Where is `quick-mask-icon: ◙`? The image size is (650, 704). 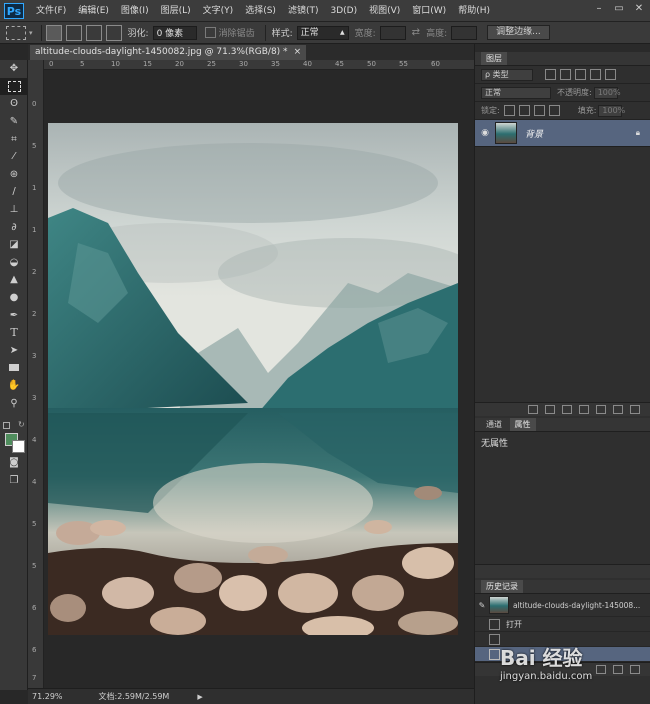 quick-mask-icon: ◙ is located at coordinates (14, 463).